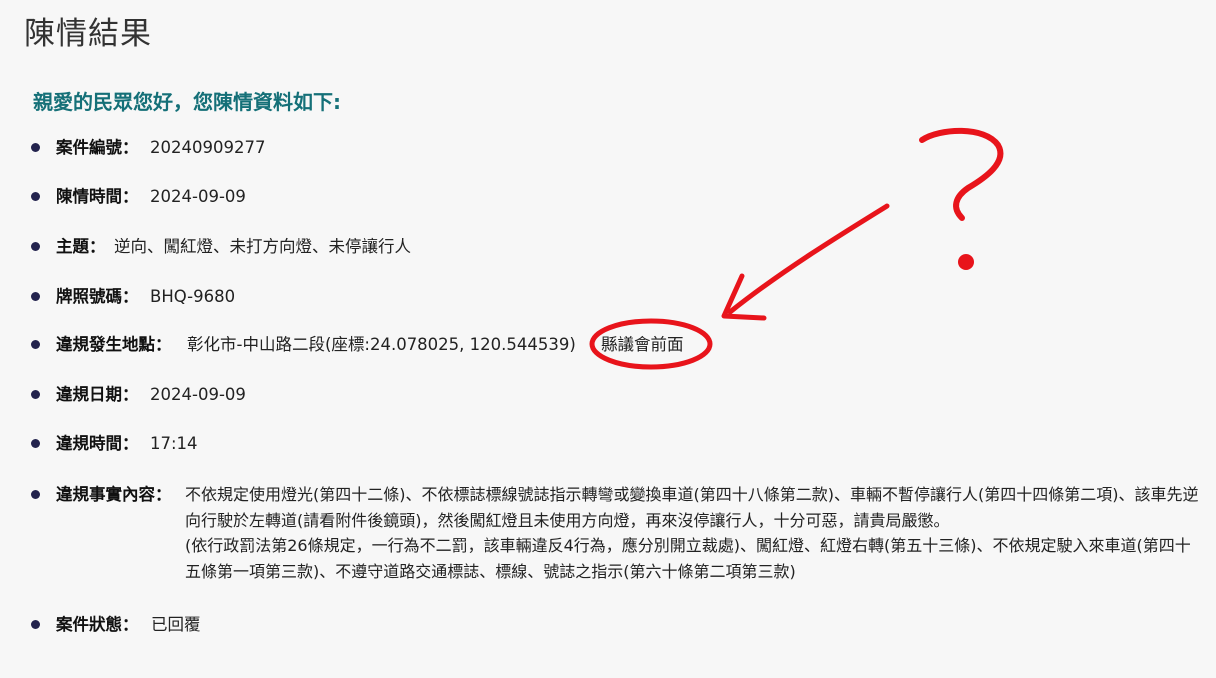 The image size is (1216, 678). What do you see at coordinates (97, 296) in the screenshot?
I see `plate-label: 牌照號碼：` at bounding box center [97, 296].